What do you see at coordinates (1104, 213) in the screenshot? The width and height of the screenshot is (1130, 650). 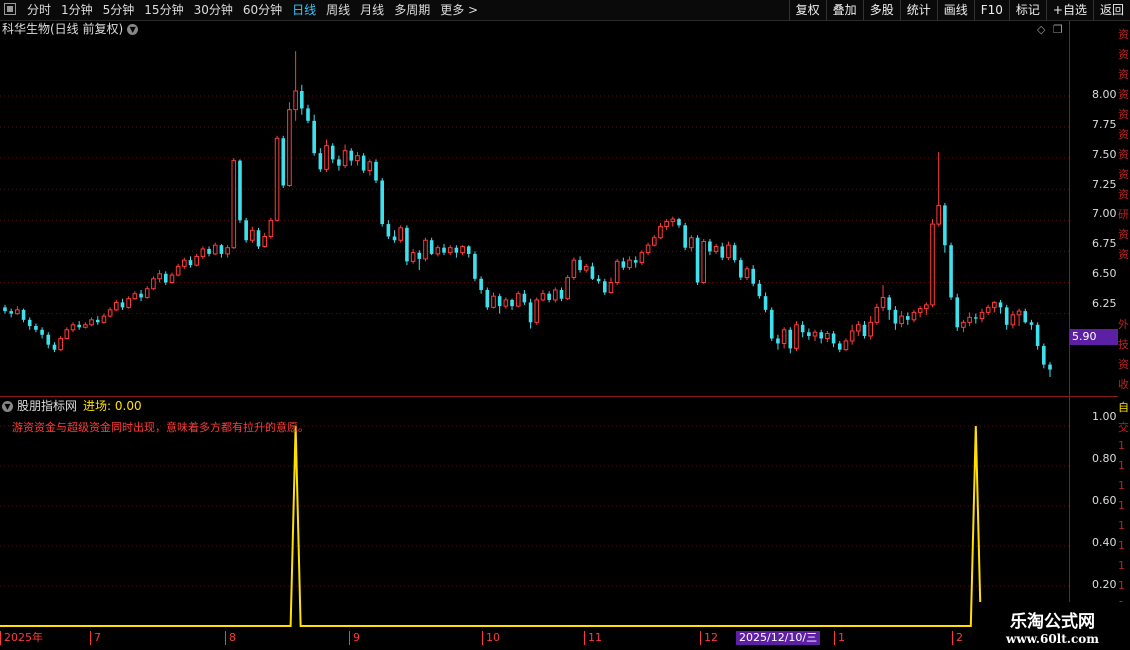 I see `y-tick-label: 7.00` at bounding box center [1104, 213].